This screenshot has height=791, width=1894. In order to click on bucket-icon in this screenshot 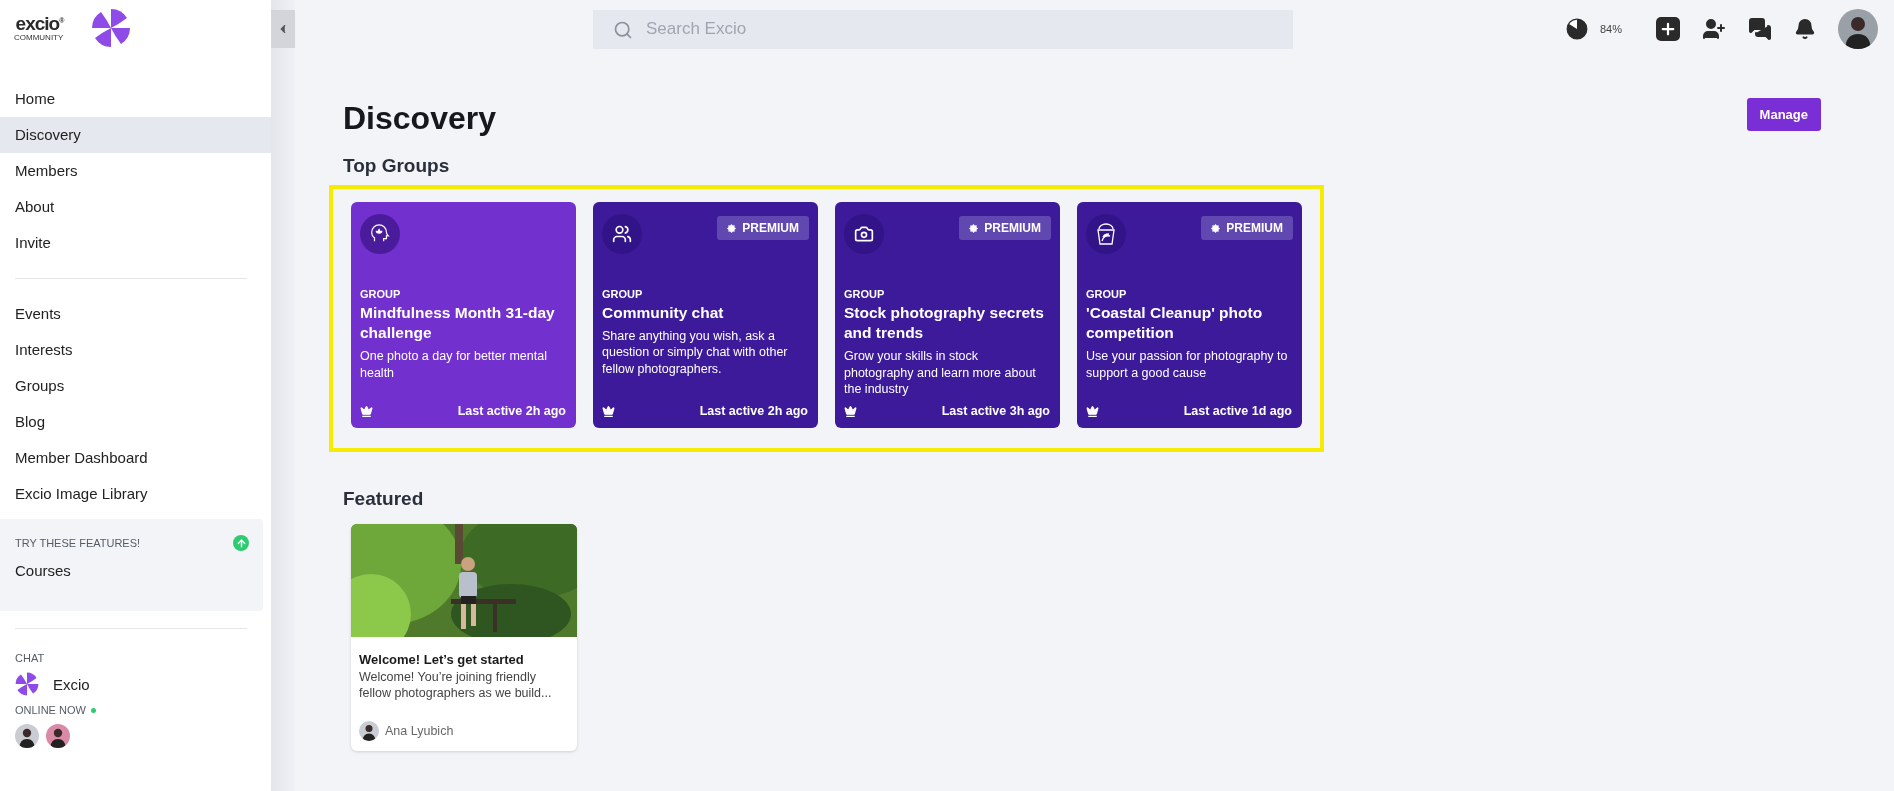, I will do `click(1106, 234)`.